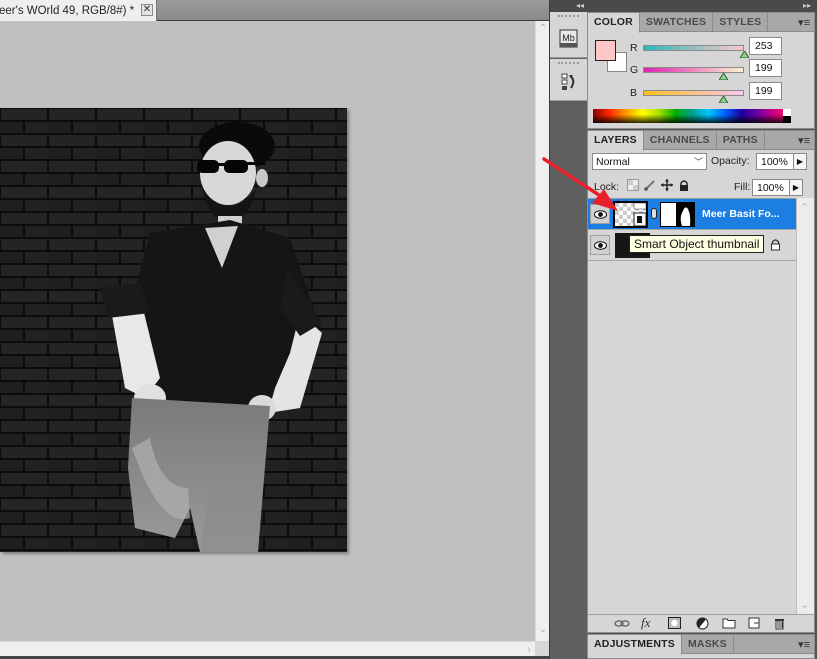  I want to click on lock-all-icon, so click(684, 185).